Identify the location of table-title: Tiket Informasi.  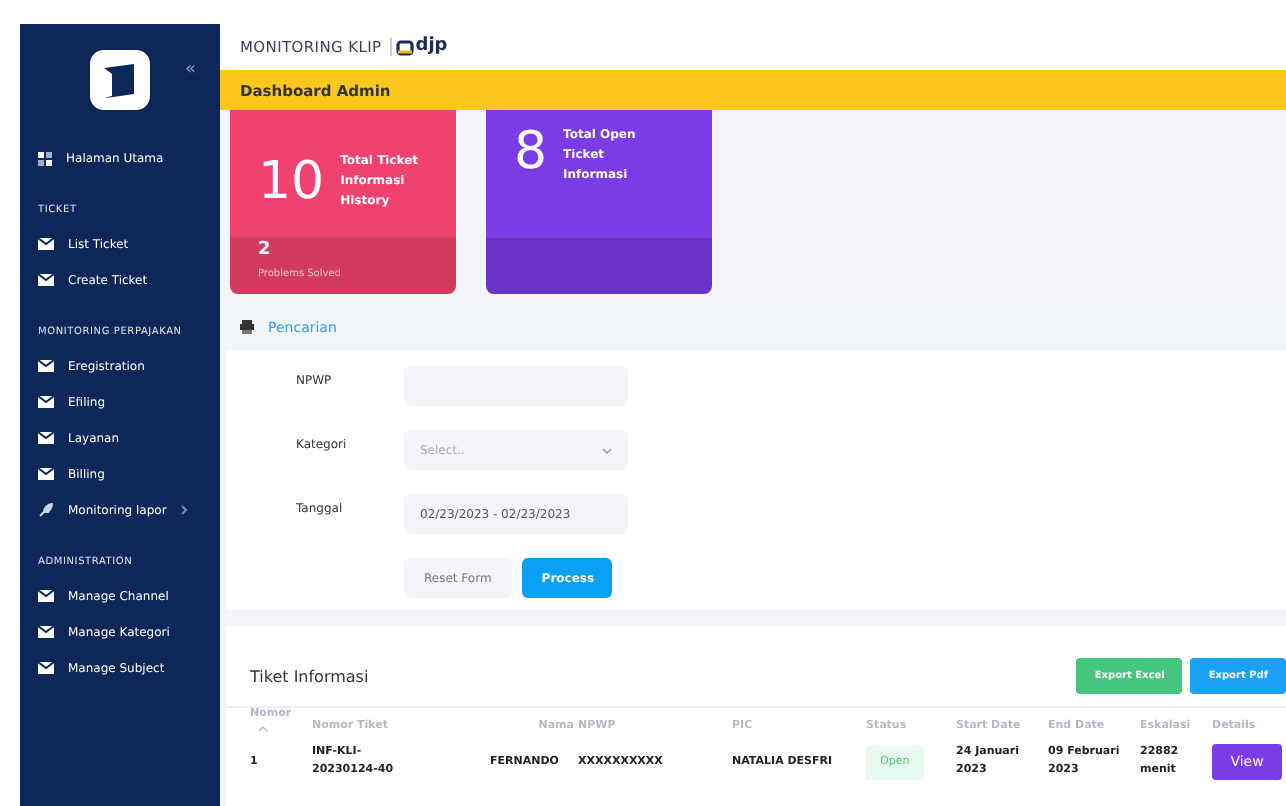
(310, 676).